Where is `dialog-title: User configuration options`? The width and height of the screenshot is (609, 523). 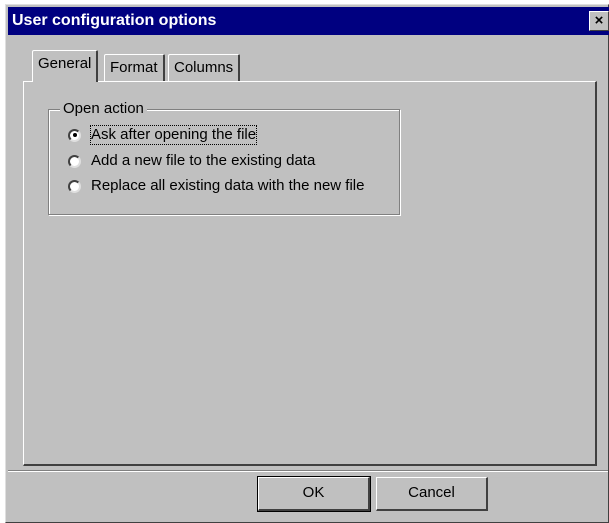 dialog-title: User configuration options is located at coordinates (114, 20).